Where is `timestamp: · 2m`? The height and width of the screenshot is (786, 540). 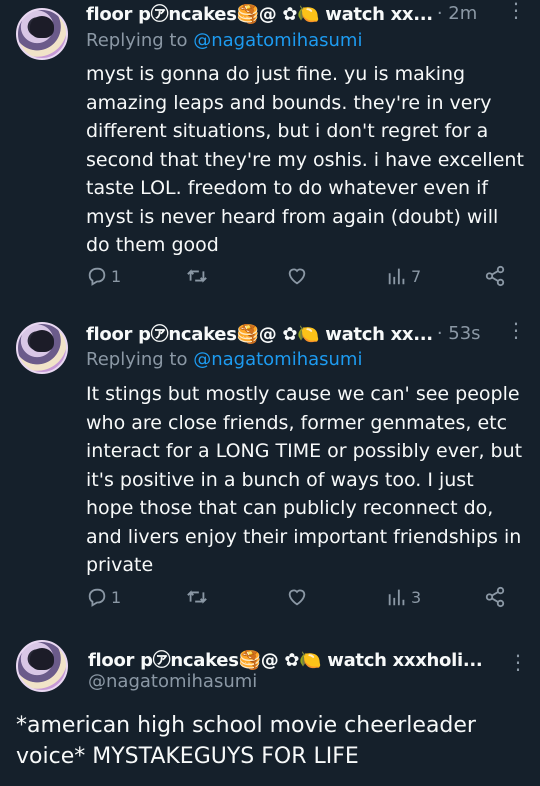
timestamp: · 2m is located at coordinates (457, 13).